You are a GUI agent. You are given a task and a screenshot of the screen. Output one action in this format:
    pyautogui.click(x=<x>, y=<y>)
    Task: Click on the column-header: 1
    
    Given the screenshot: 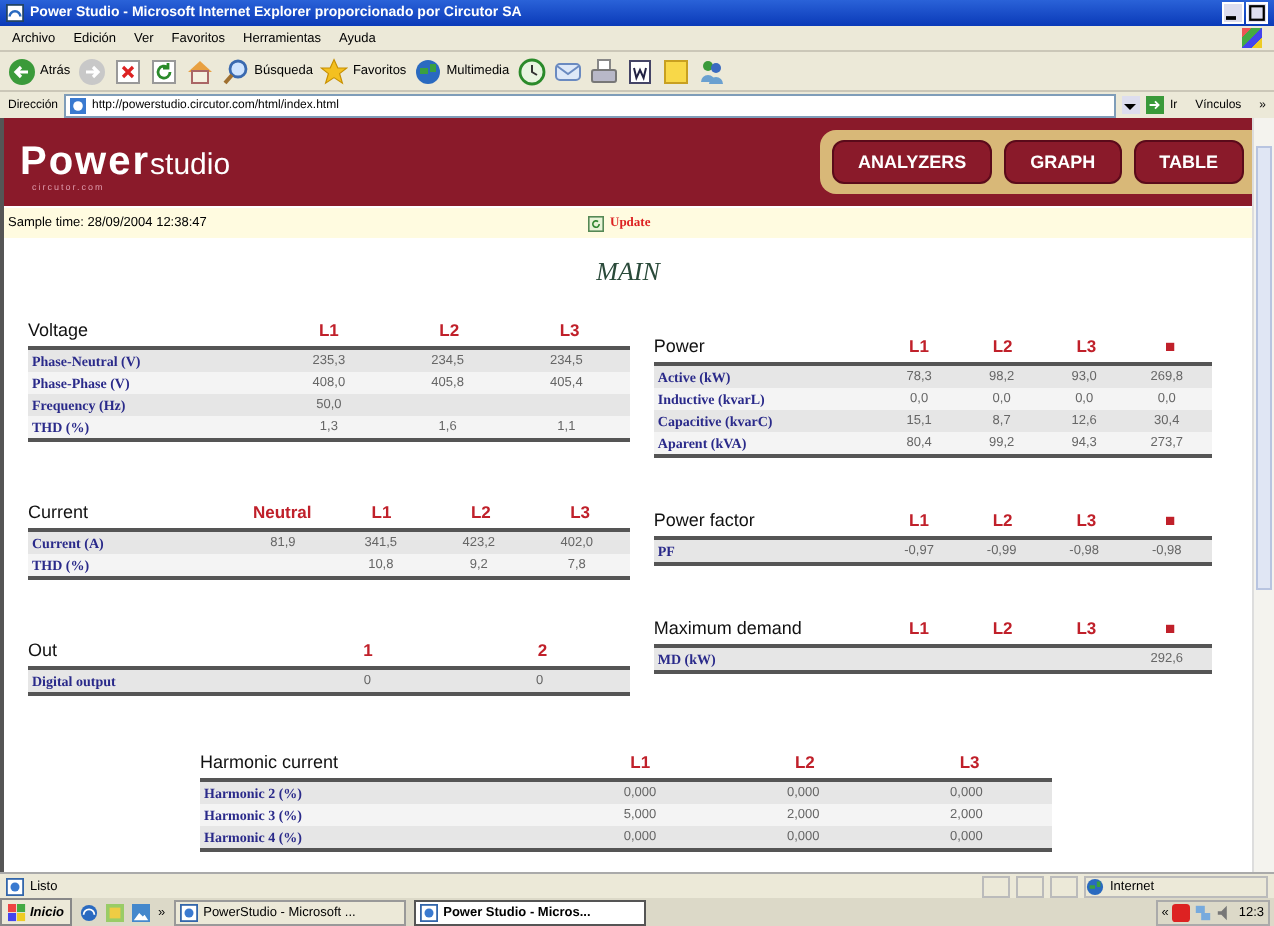 What is the action you would take?
    pyautogui.click(x=368, y=649)
    